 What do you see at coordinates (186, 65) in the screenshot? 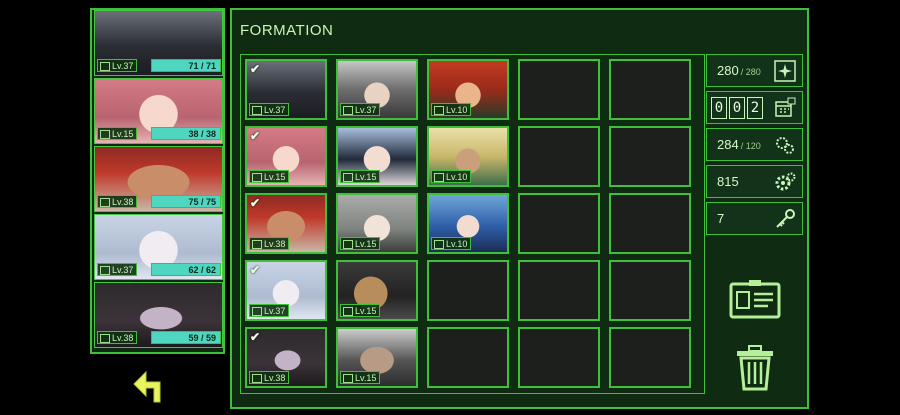
I see `hp-bar: 71 / 71` at bounding box center [186, 65].